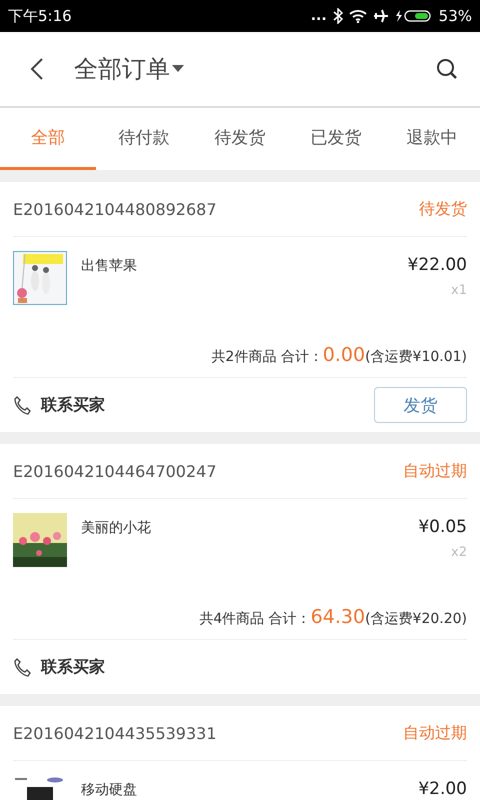  Describe the element at coordinates (442, 789) in the screenshot. I see `product-price: ¥2.00` at that location.